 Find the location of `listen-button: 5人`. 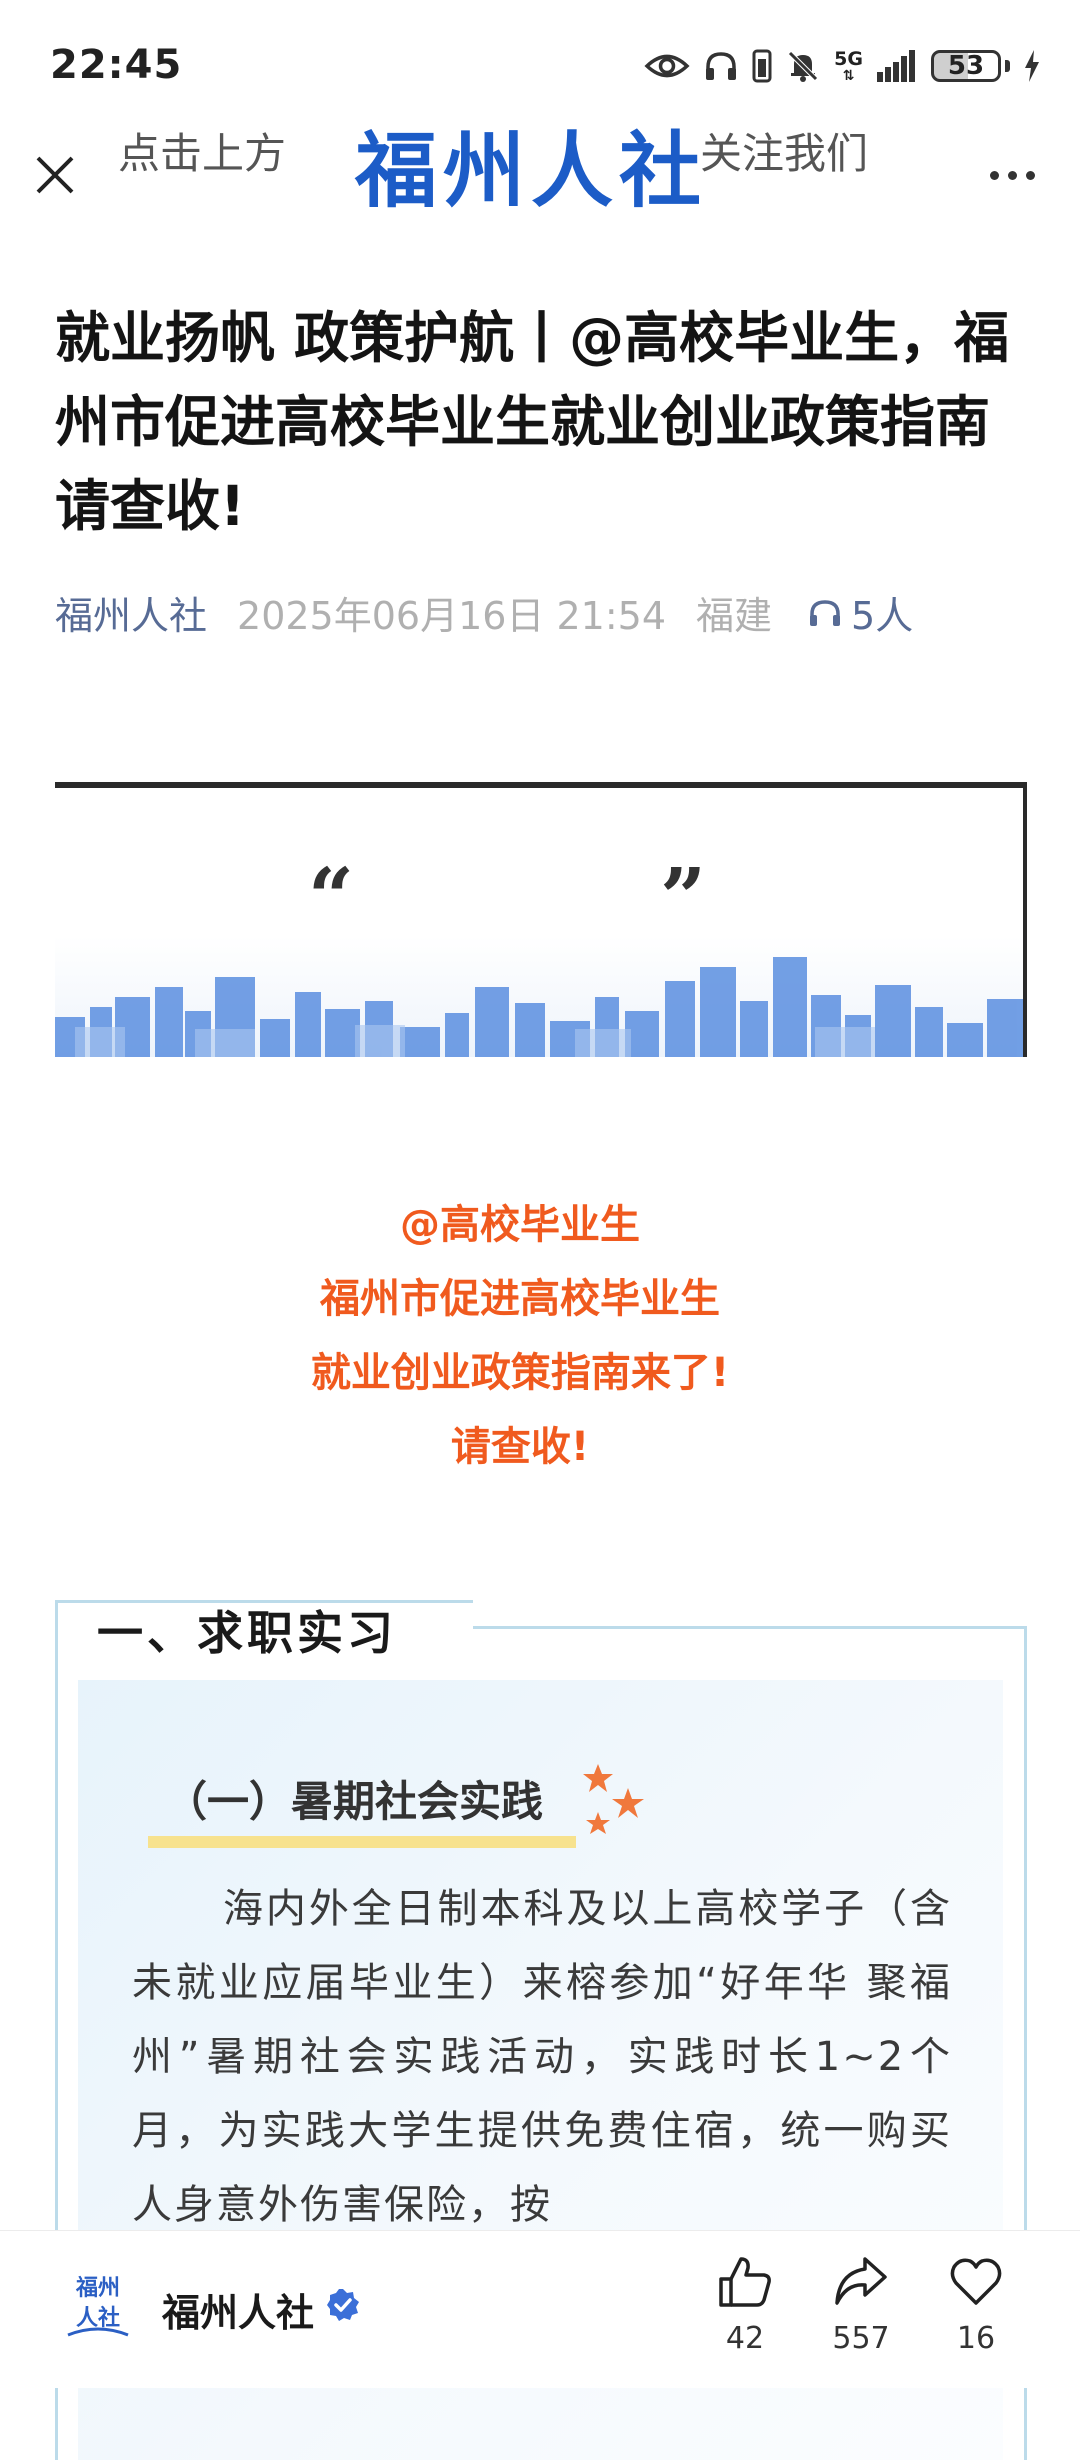

listen-button: 5人 is located at coordinates (860, 612).